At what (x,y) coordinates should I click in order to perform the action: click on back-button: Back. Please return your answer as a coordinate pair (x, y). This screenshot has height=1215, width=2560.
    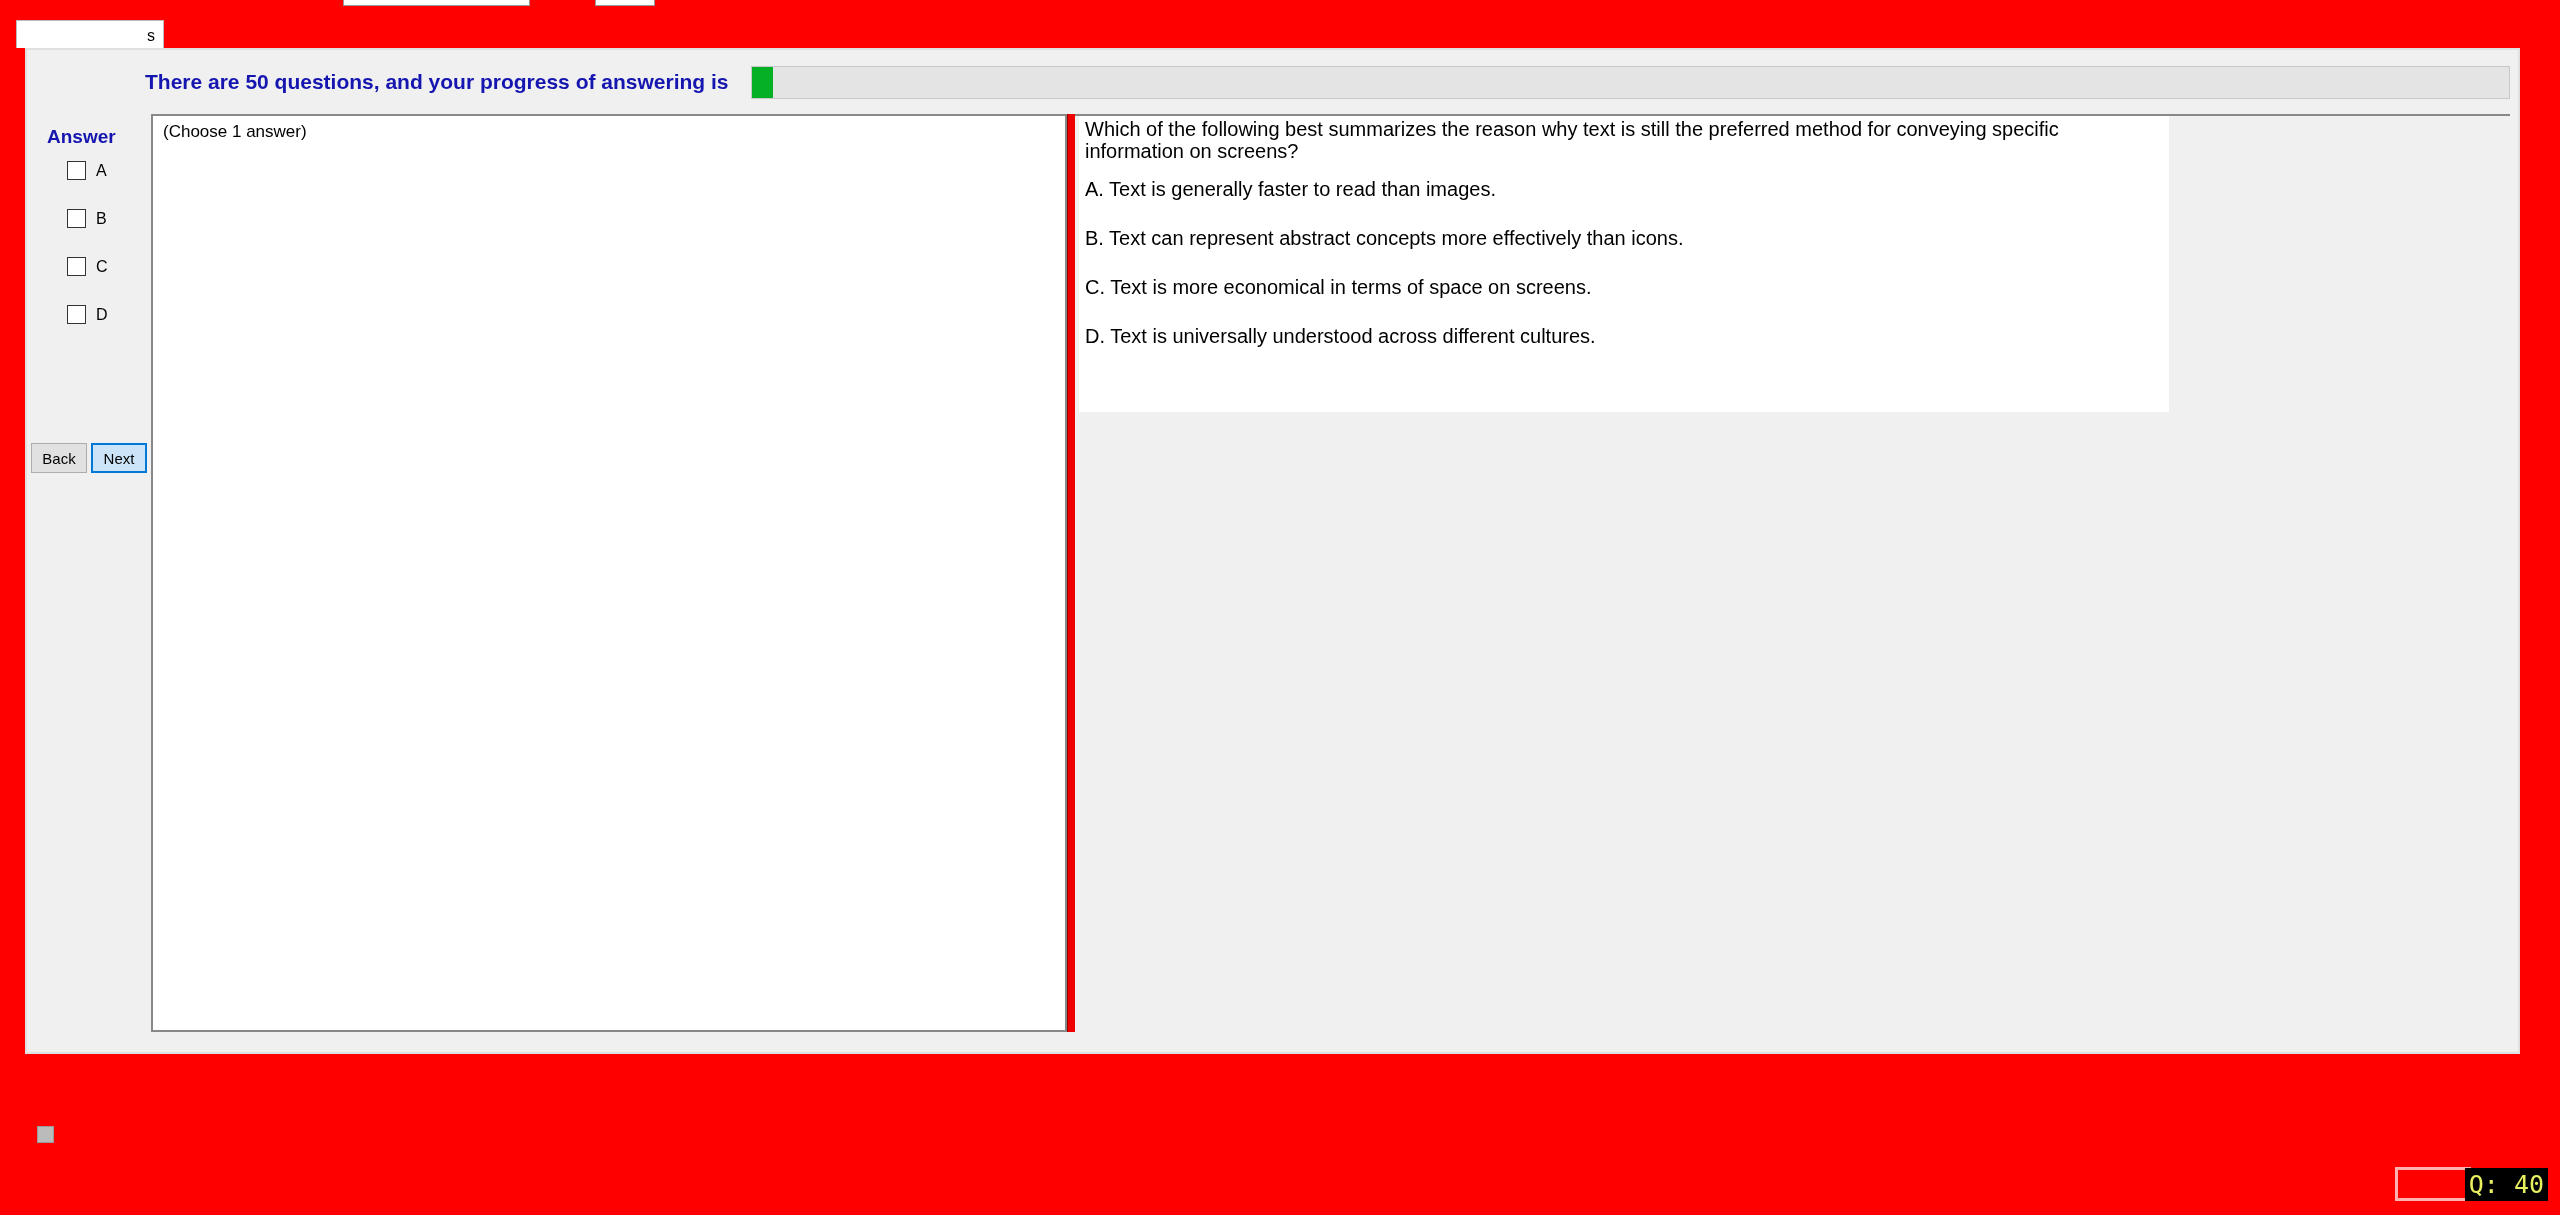
    Looking at the image, I should click on (59, 458).